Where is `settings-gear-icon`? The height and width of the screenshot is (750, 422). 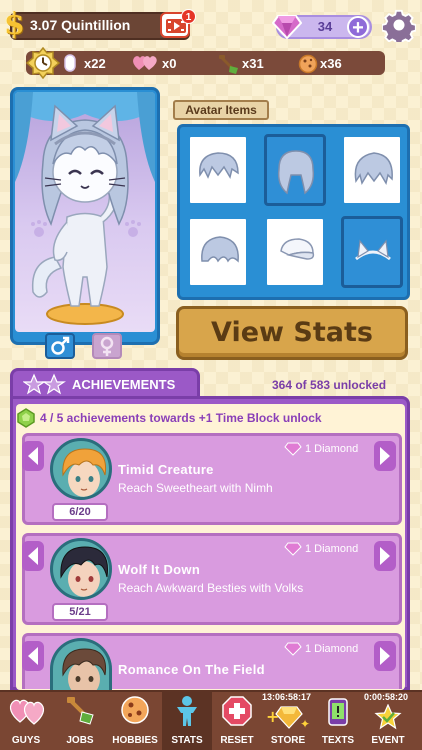 settings-gear-icon is located at coordinates (399, 25).